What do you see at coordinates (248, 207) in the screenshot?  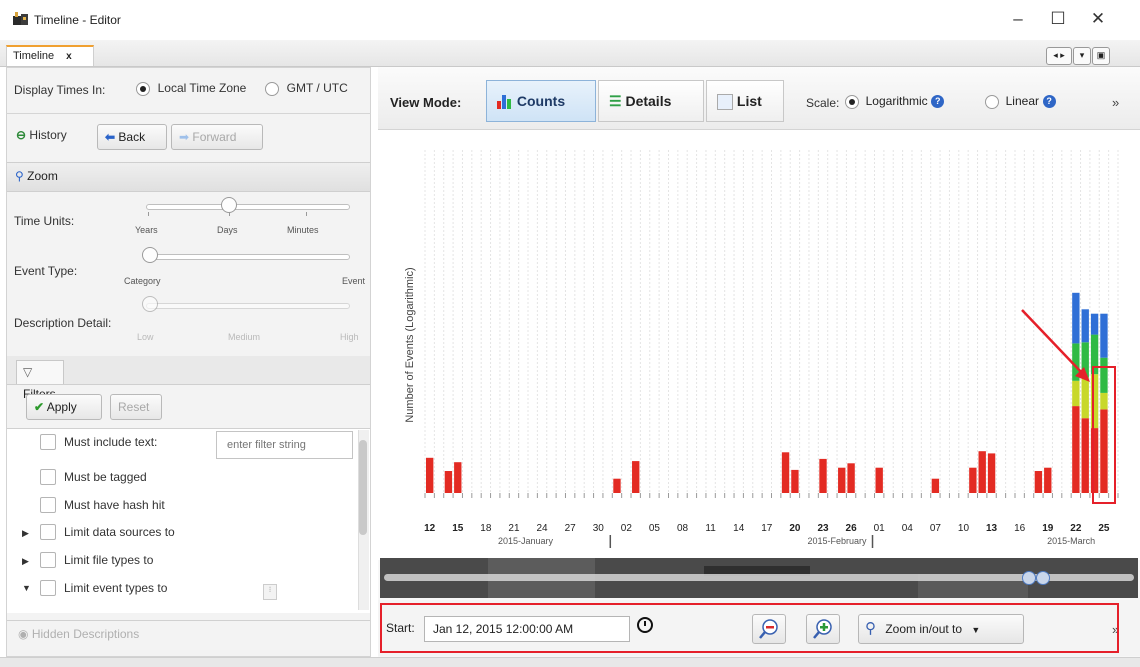 I see `time-units-slider` at bounding box center [248, 207].